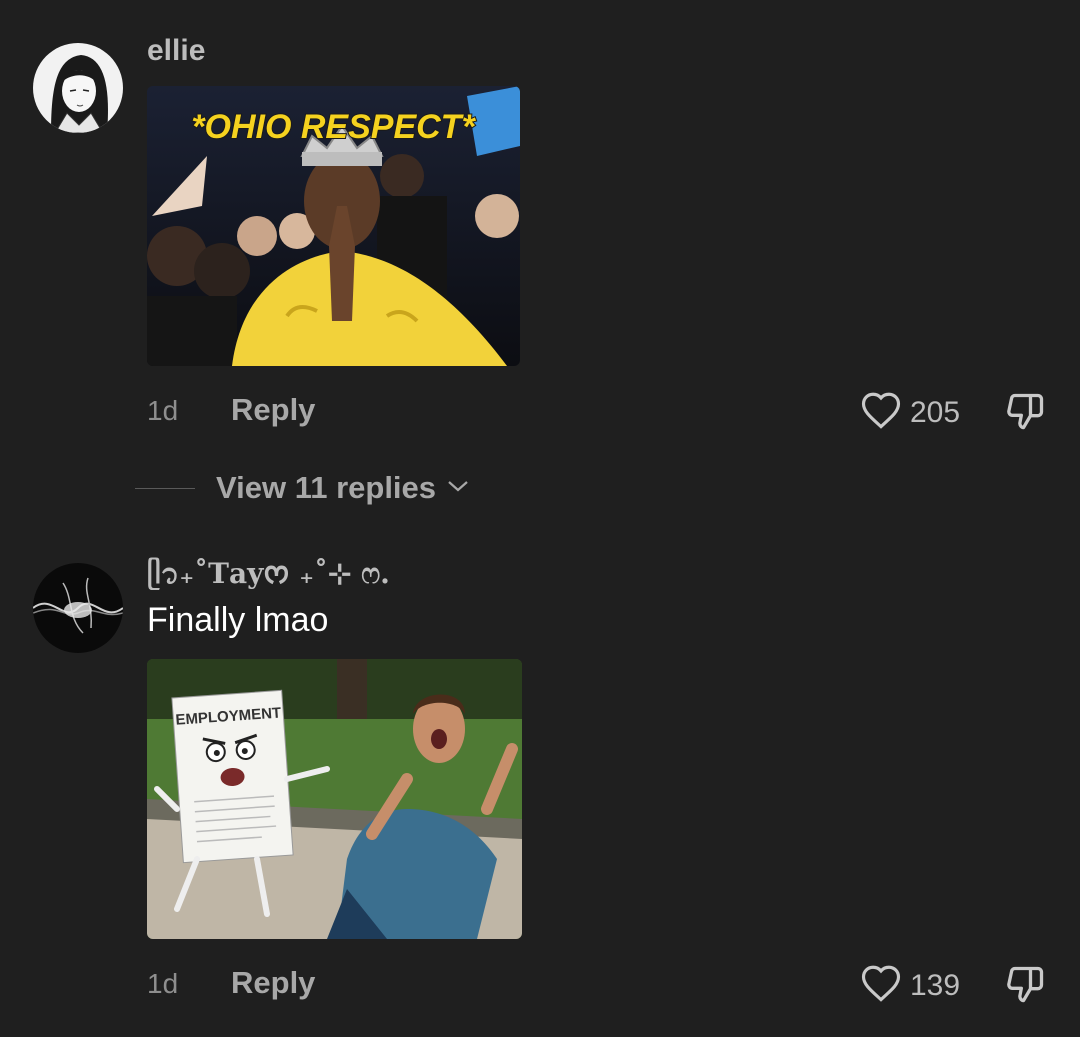 The width and height of the screenshot is (1080, 1037). I want to click on avatar-tay, so click(78, 608).